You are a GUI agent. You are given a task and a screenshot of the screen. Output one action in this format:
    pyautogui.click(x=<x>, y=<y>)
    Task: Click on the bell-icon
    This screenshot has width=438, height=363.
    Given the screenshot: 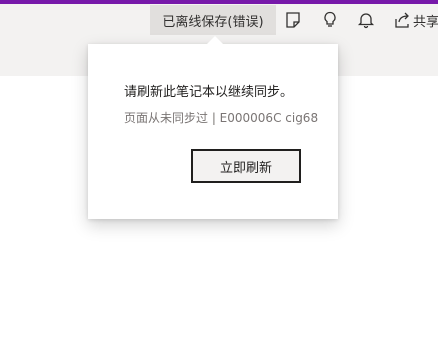 What is the action you would take?
    pyautogui.click(x=366, y=20)
    